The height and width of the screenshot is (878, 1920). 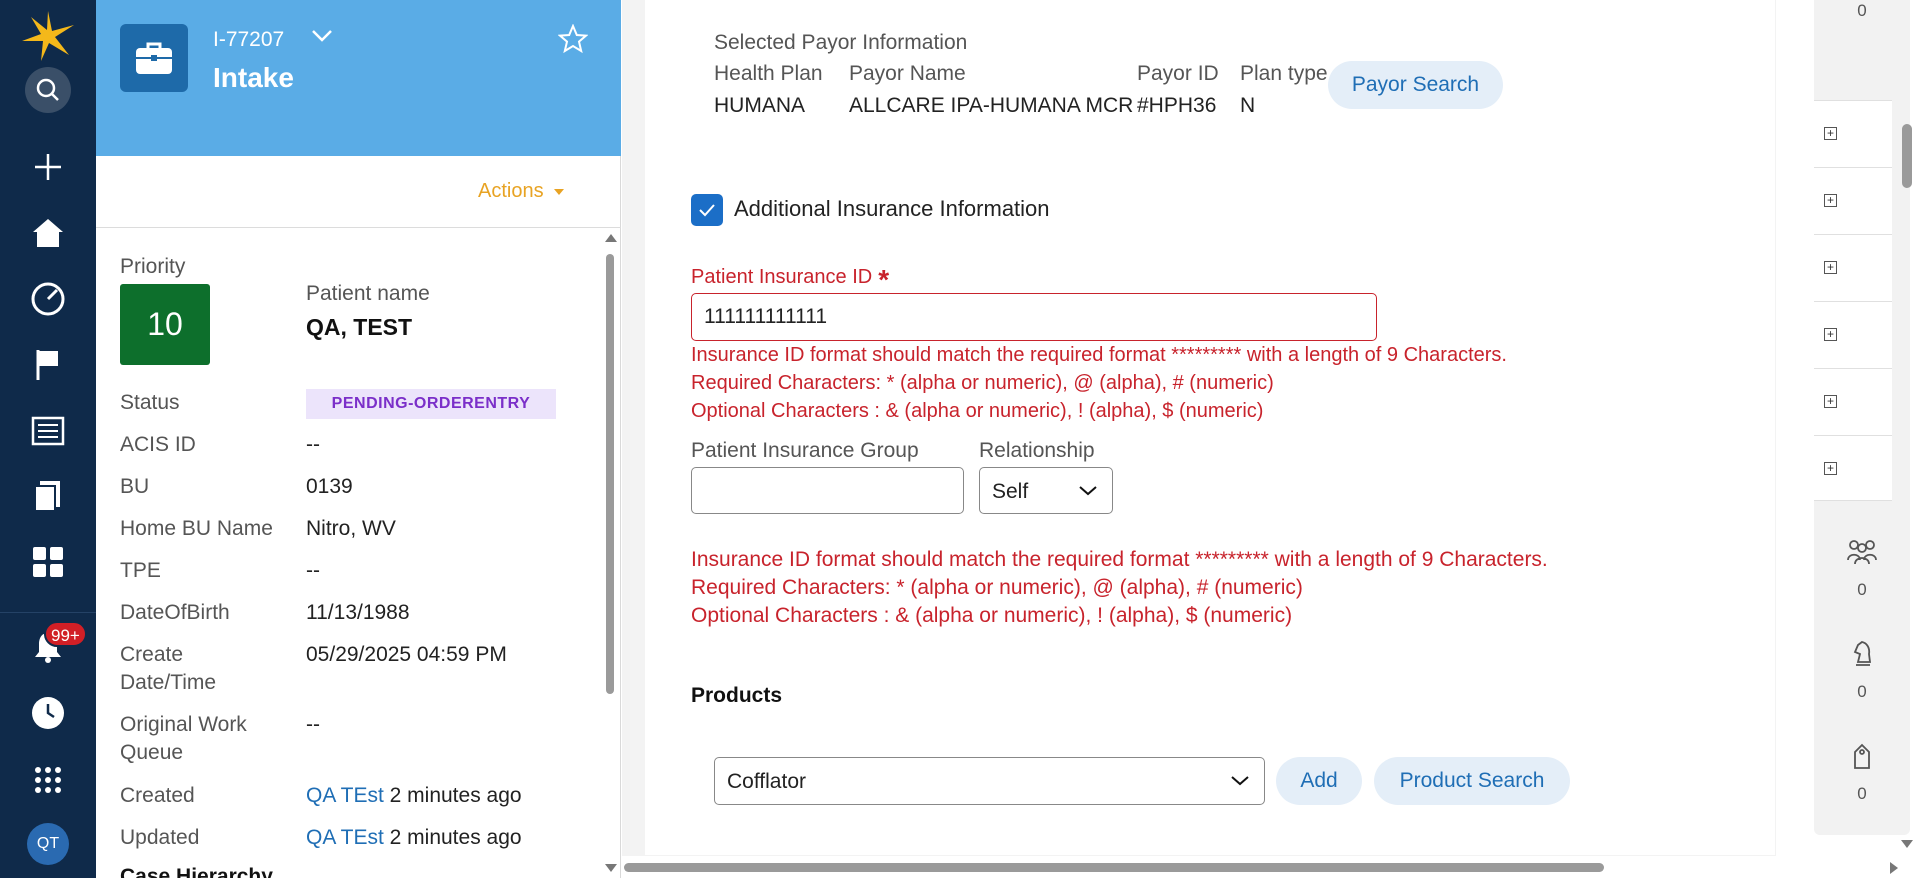 What do you see at coordinates (406, 654) in the screenshot?
I see `create-datetime-value: 05/29/2025 04:59 PM` at bounding box center [406, 654].